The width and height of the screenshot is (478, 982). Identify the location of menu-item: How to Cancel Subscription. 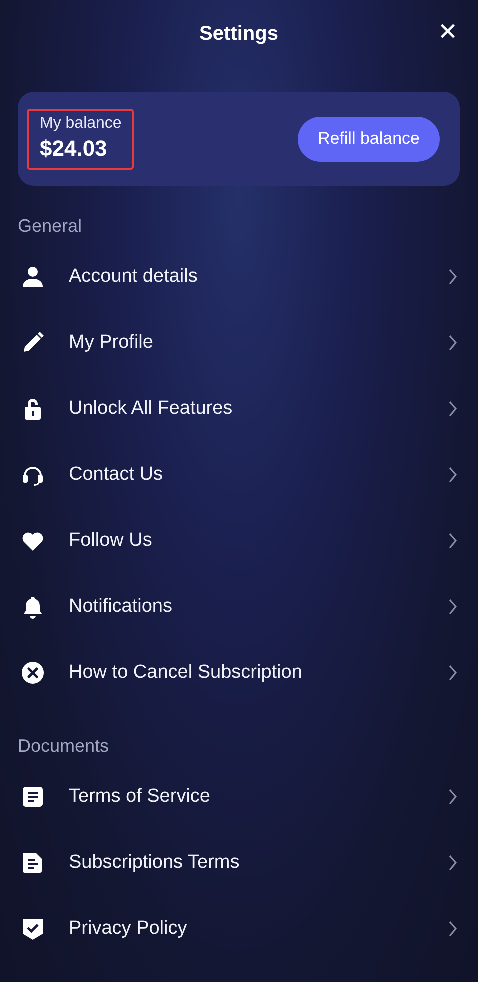
(239, 673).